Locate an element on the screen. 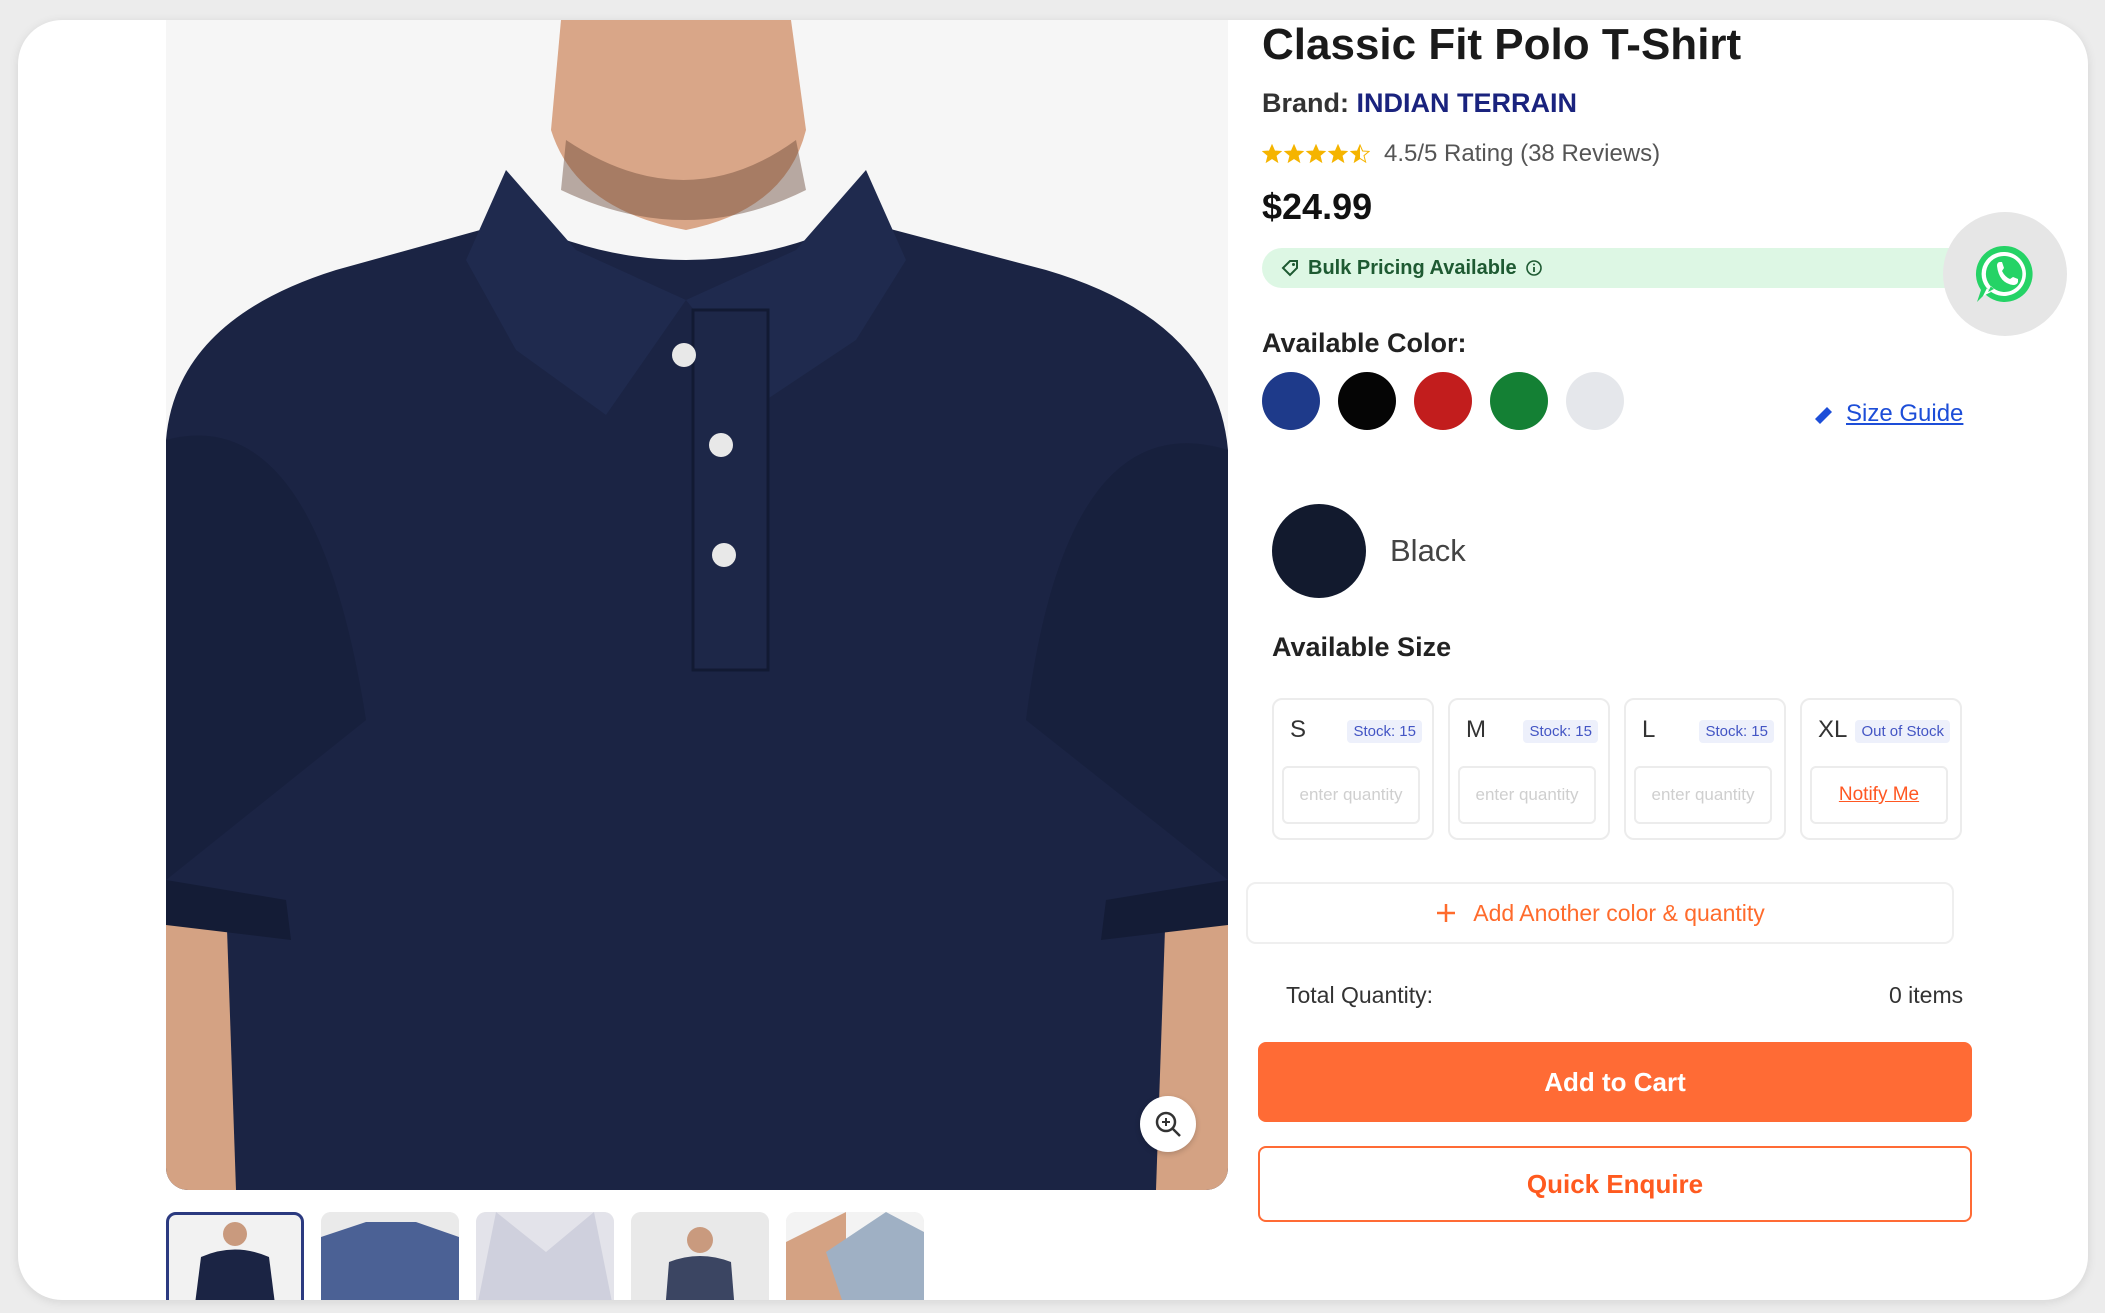 Image resolution: width=2105 pixels, height=1313 pixels. size-card-xl: XL Out of Stock Notify Me is located at coordinates (1881, 769).